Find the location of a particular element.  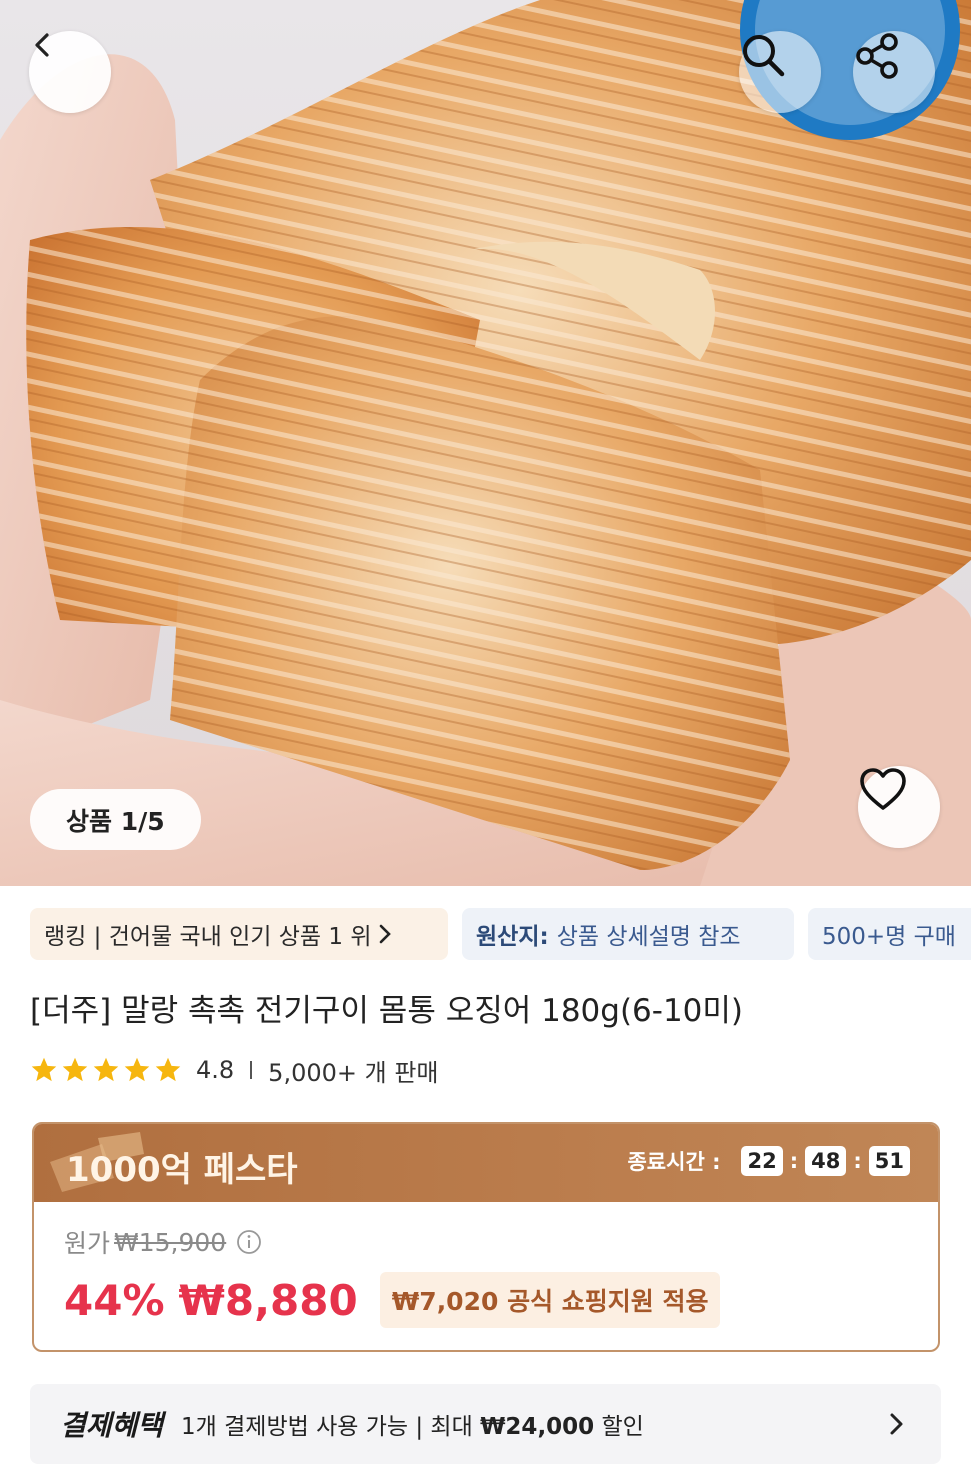

promo-header: 1000억 페스타 종료시간 : 22 : 48 : 51 is located at coordinates (486, 1163).